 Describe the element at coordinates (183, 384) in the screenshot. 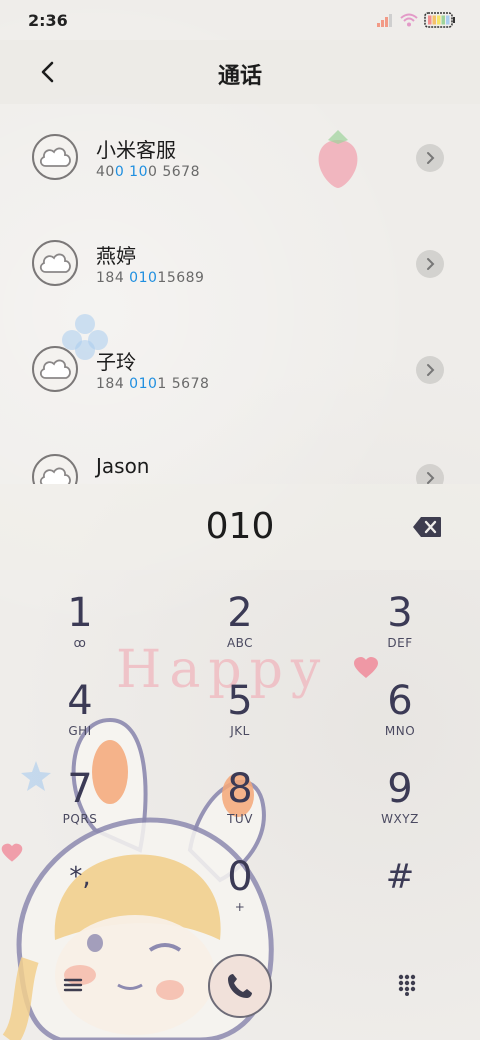

I see `number-part: 1 5678` at that location.